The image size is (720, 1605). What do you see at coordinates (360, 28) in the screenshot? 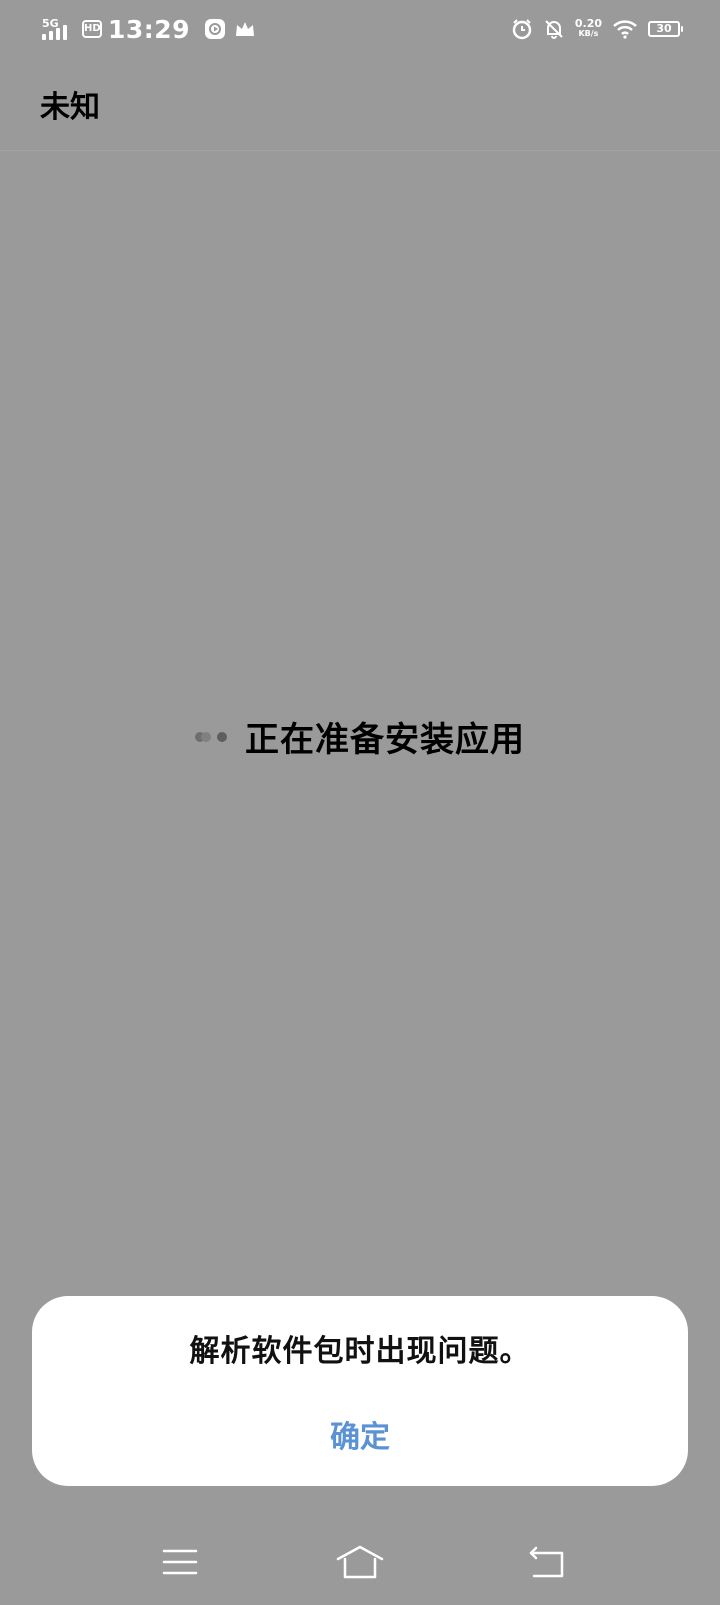
I see `status-bar: 5G HD 13:29 0.20 KB/s 30` at bounding box center [360, 28].